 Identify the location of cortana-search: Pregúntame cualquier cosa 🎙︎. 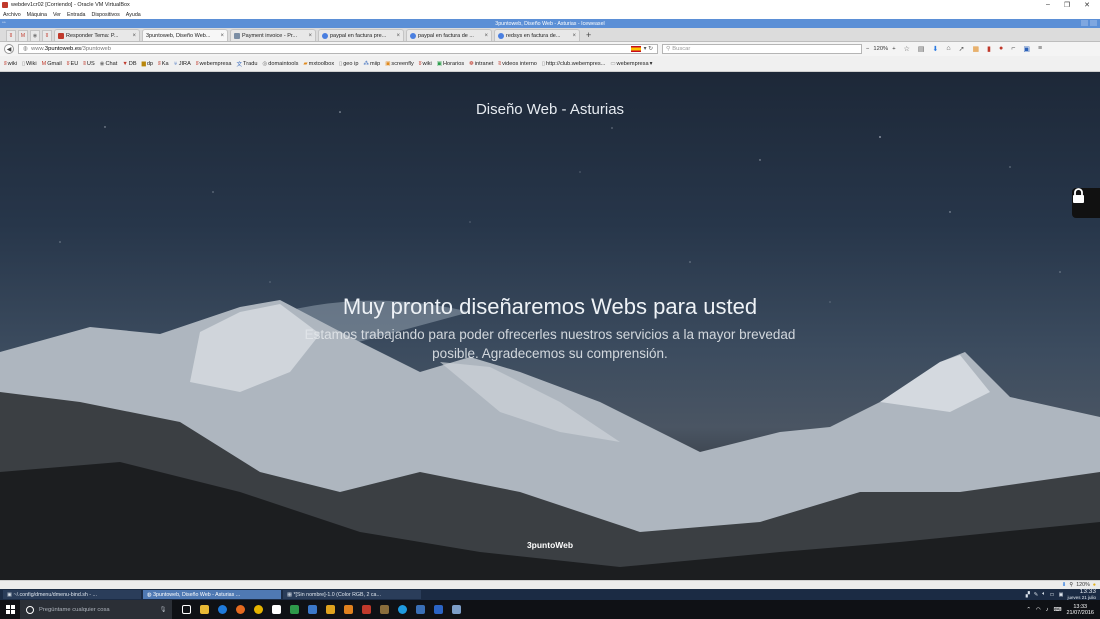
(96, 609).